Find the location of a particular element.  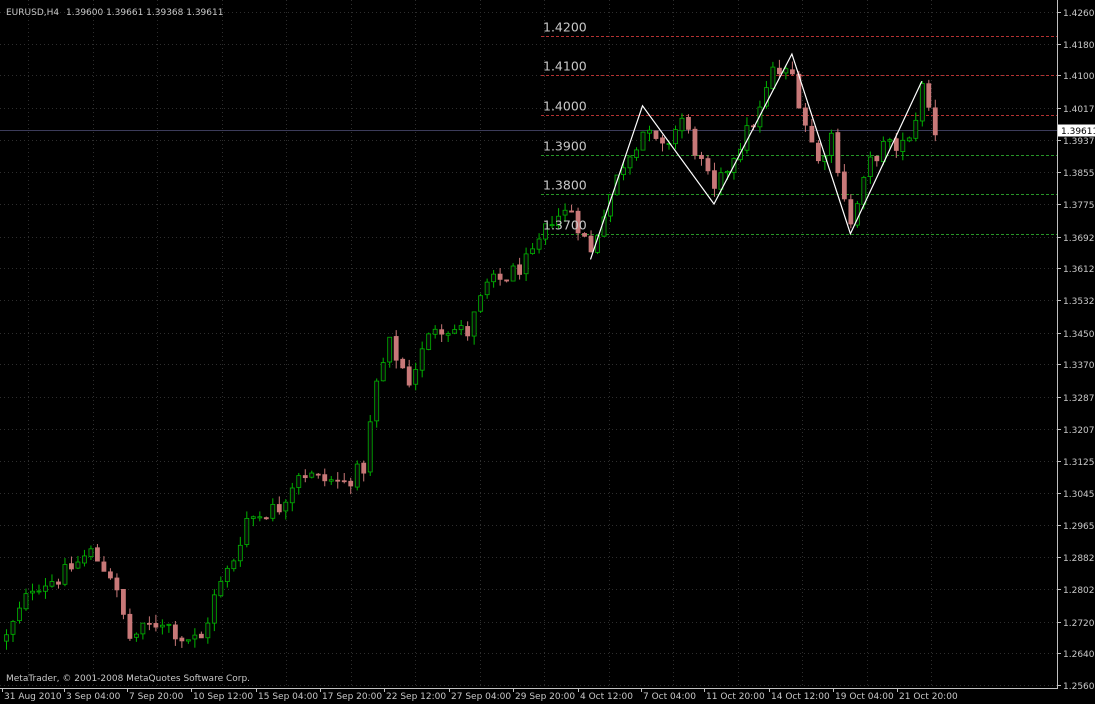

y-tick-label: 1.32075 is located at coordinates (1079, 431).